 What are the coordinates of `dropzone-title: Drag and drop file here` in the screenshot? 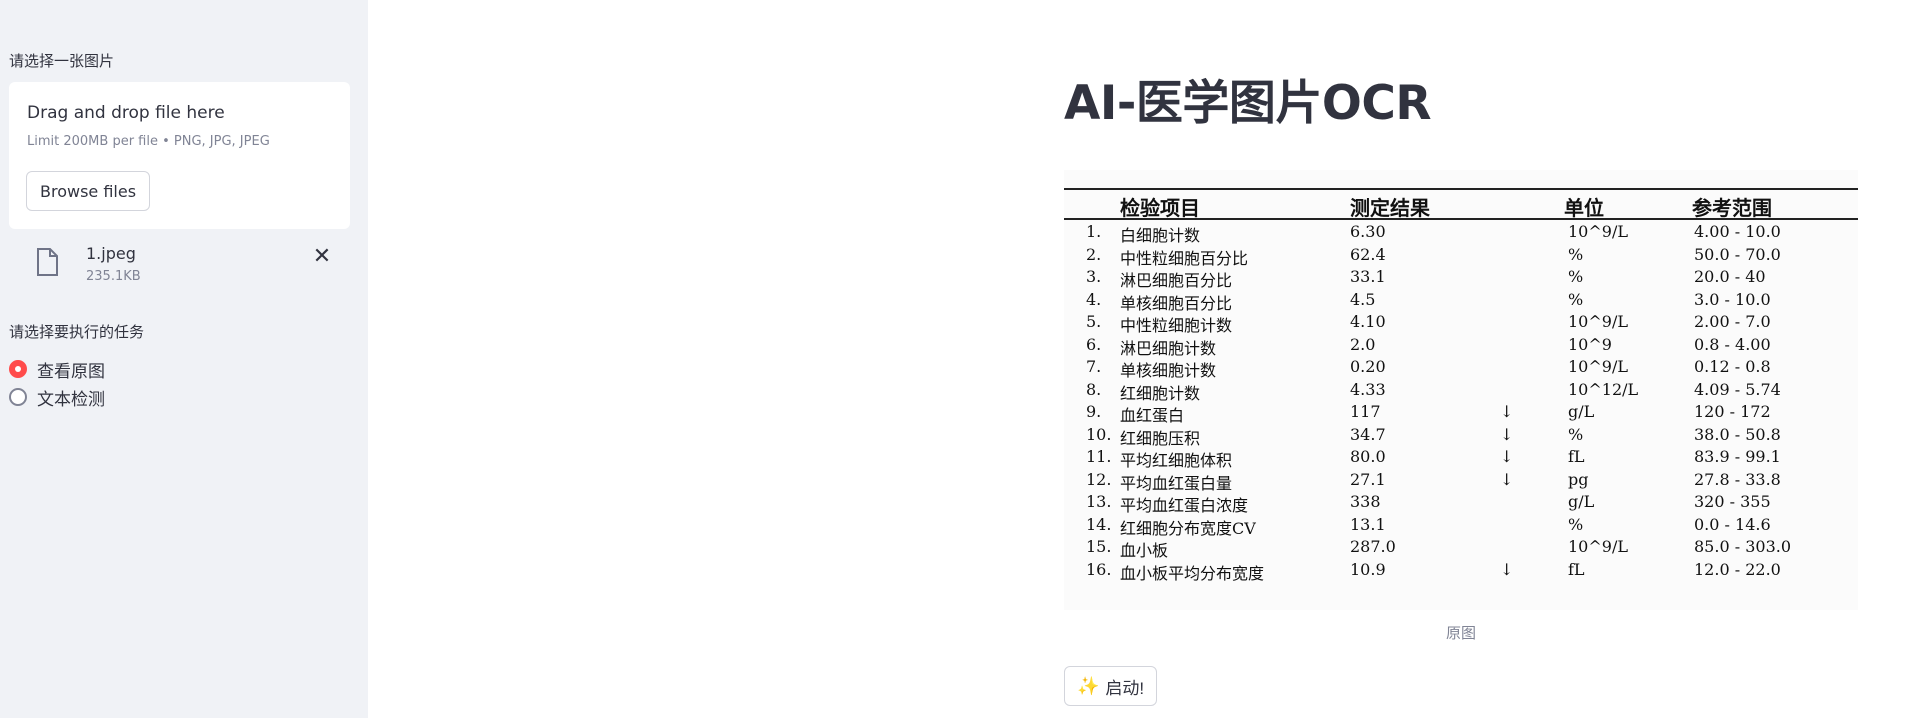 It's located at (126, 113).